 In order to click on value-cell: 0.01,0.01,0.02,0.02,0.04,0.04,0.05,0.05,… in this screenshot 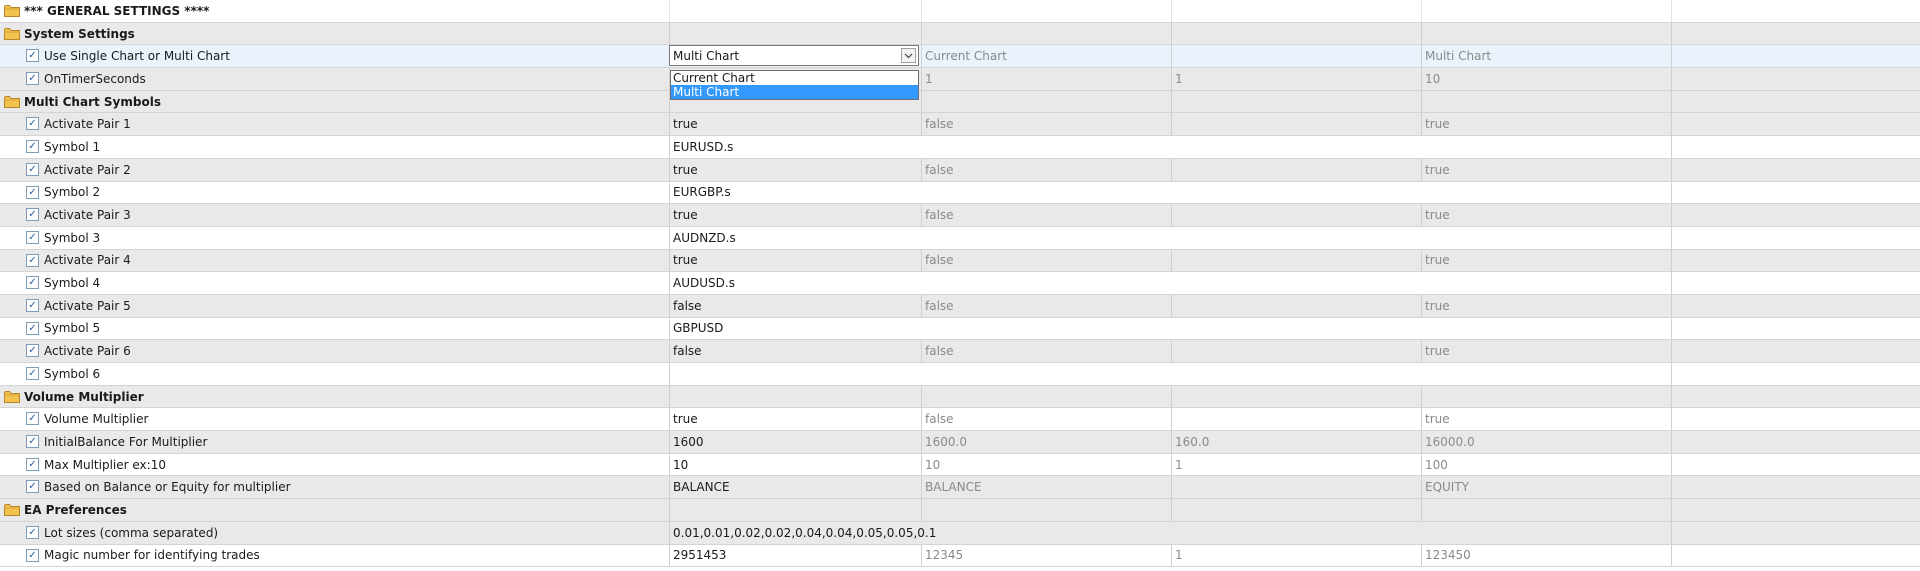, I will do `click(1170, 532)`.